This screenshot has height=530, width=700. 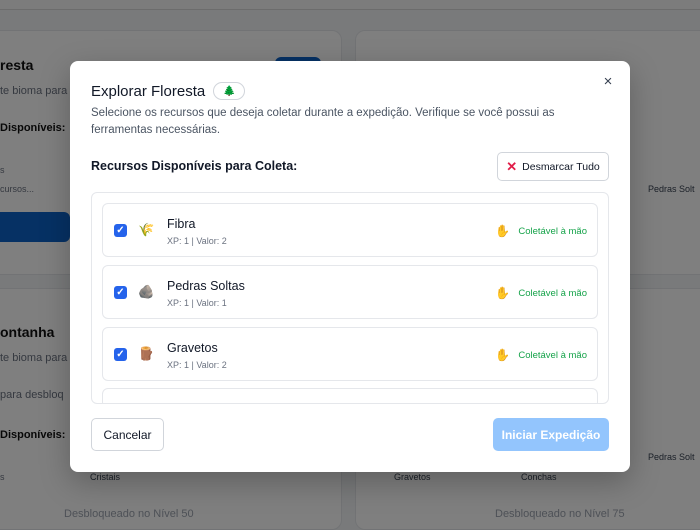 What do you see at coordinates (146, 291) in the screenshot?
I see `rock-icon: 🪨` at bounding box center [146, 291].